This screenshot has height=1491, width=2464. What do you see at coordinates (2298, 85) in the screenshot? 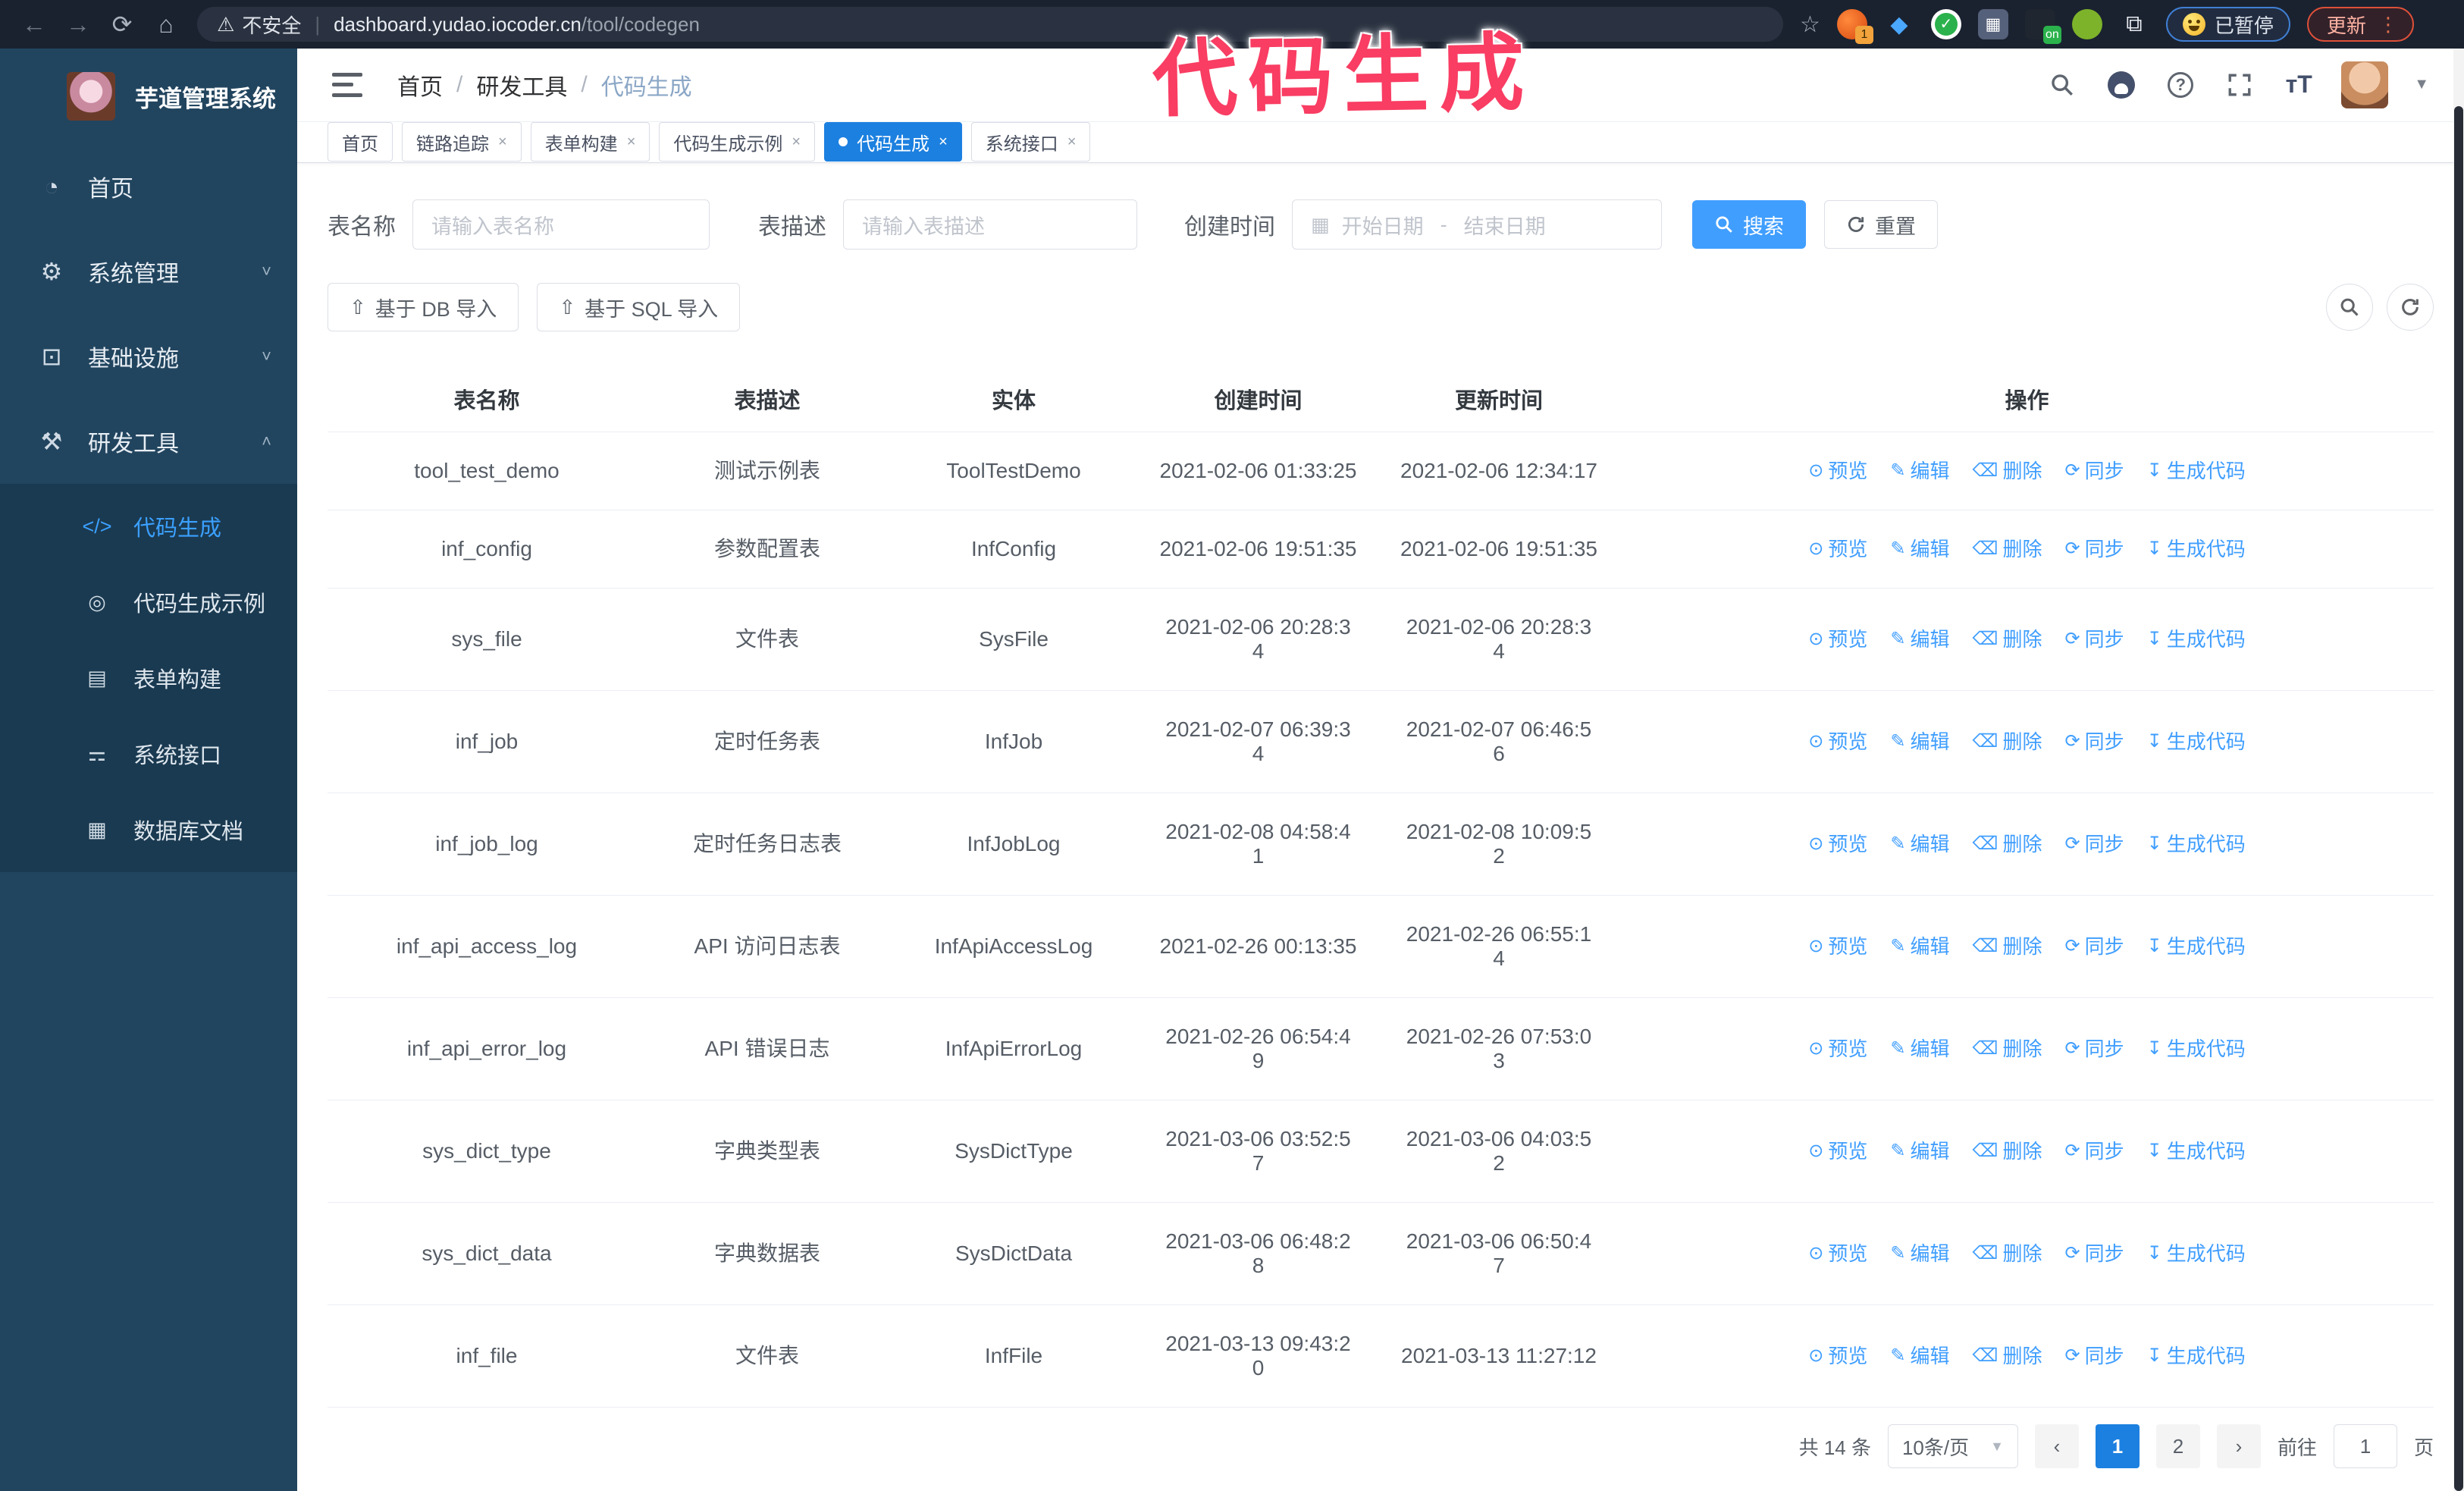
I see `font-size-icon: ᴛT` at bounding box center [2298, 85].